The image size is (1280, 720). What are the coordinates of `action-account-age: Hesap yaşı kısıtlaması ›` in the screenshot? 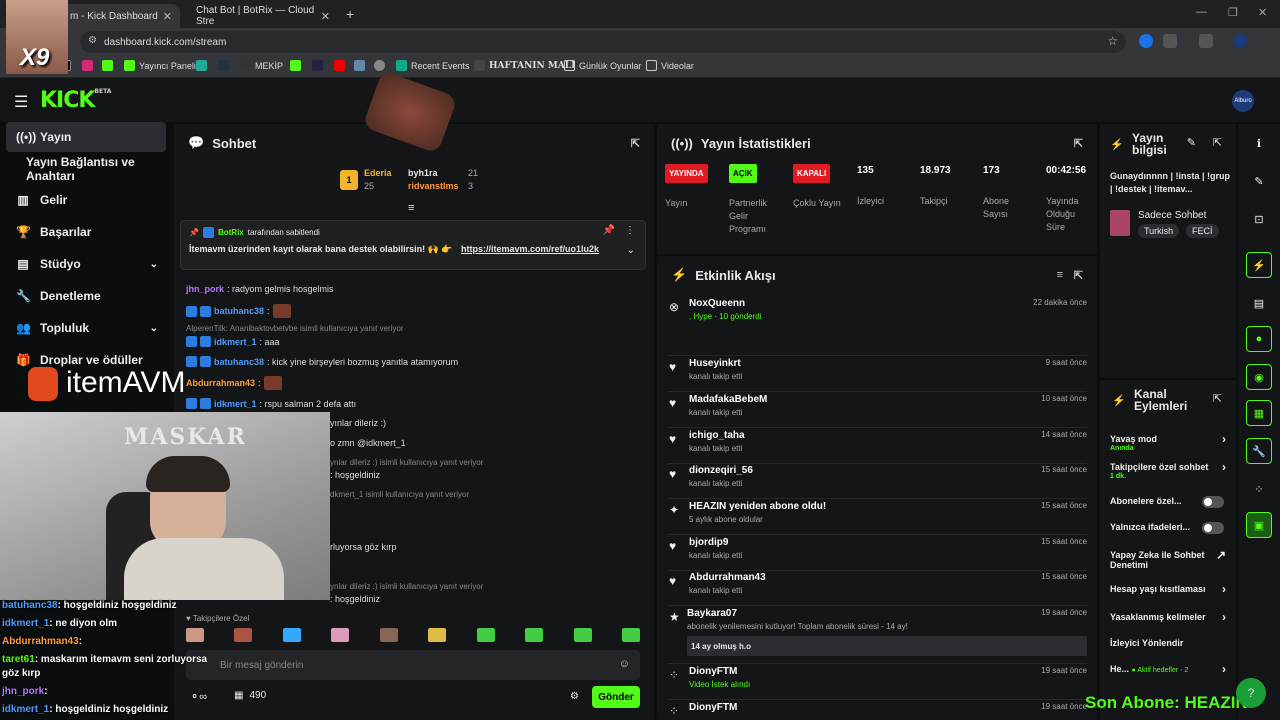 It's located at (1168, 589).